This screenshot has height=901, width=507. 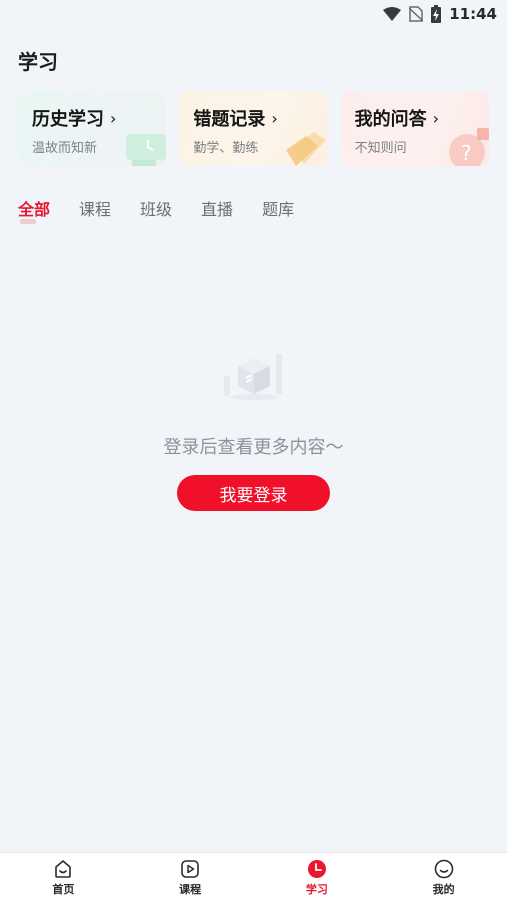 I want to click on quick-cards: 历史学习 › 温故而知新 错题记录 › 勤学、勤练 我的问答 › 不知则问 ?, so click(x=253, y=128).